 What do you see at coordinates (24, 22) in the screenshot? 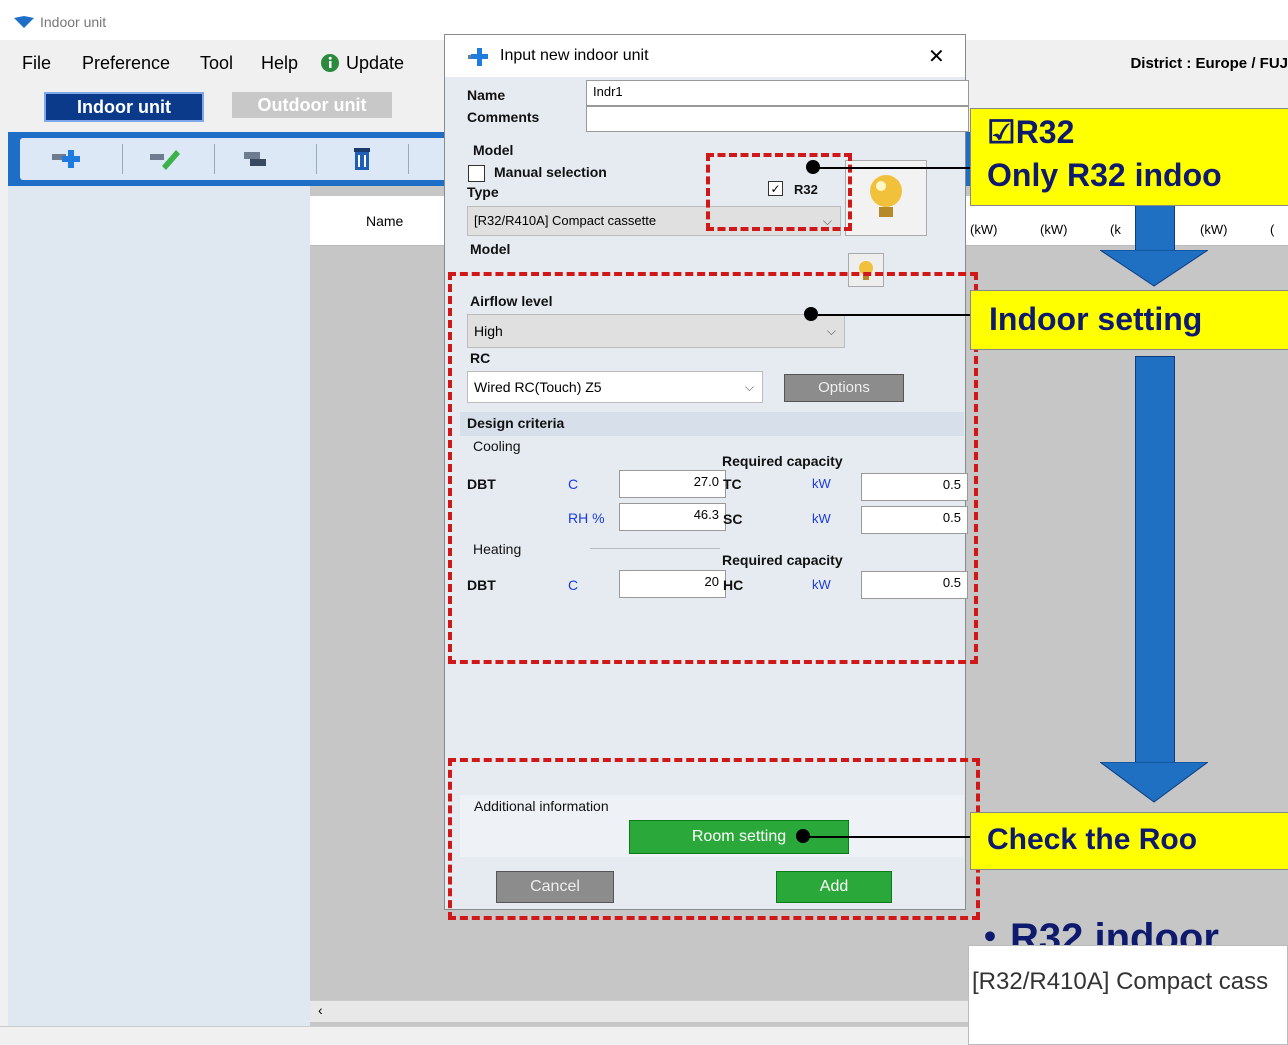
I see `app-icon` at bounding box center [24, 22].